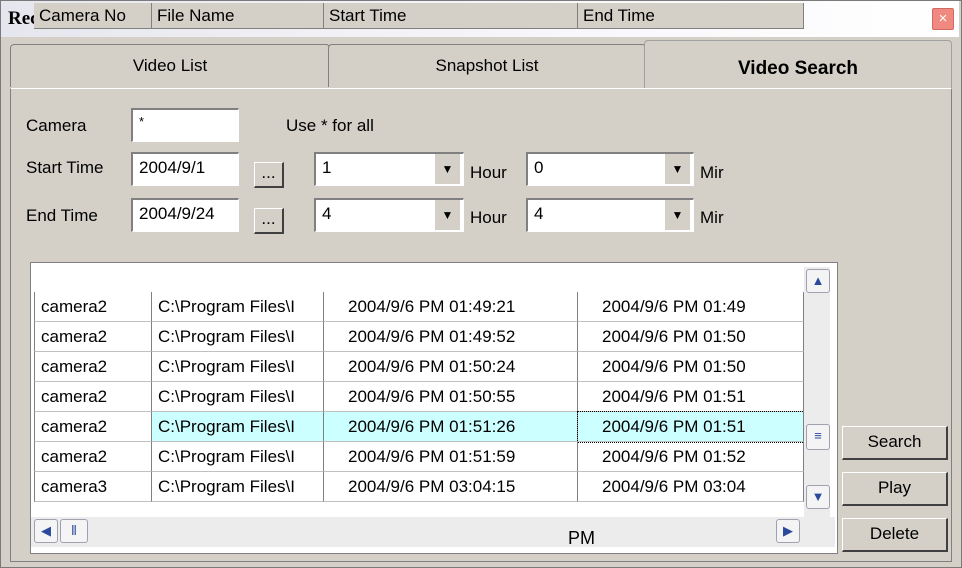 The image size is (962, 568). Describe the element at coordinates (451, 397) in the screenshot. I see `cell-start-time: 2004/9/6 PM 01:50:55` at that location.